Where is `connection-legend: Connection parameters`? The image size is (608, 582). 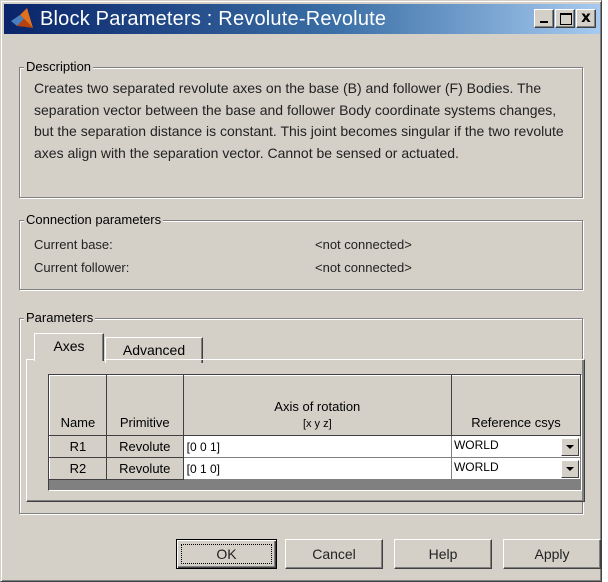
connection-legend: Connection parameters is located at coordinates (94, 220).